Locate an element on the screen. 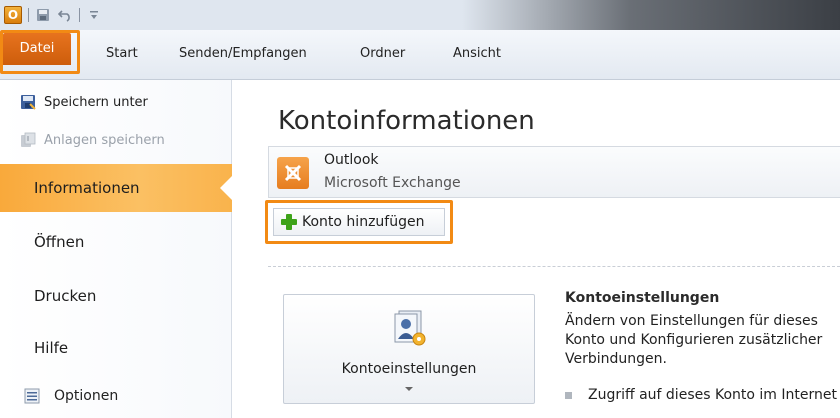 This screenshot has width=840, height=418. account-name: Outlook is located at coordinates (351, 160).